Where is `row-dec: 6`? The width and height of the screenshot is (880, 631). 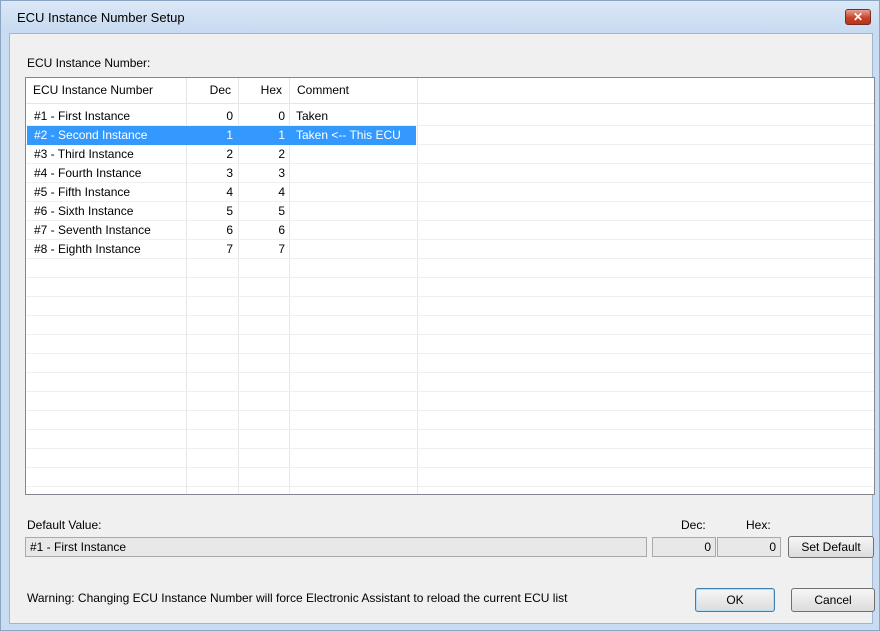
row-dec: 6 is located at coordinates (229, 230).